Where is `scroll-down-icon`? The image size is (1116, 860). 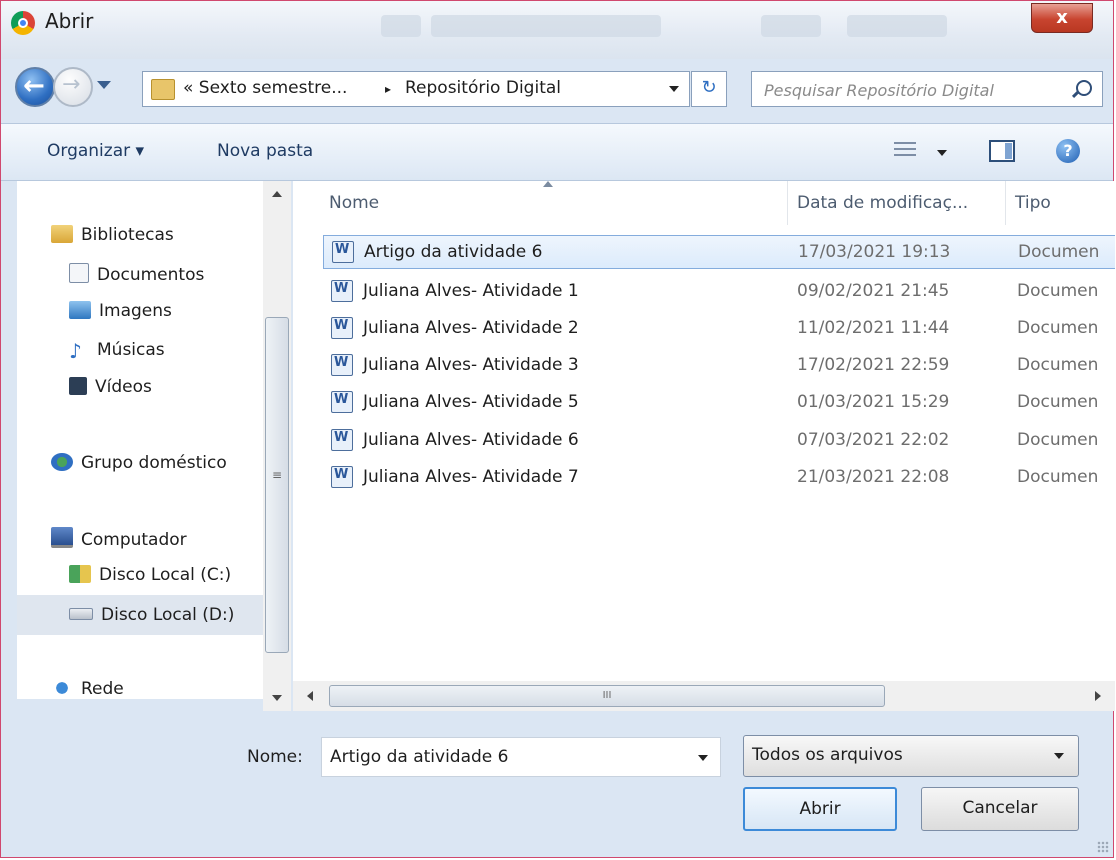
scroll-down-icon is located at coordinates (277, 698).